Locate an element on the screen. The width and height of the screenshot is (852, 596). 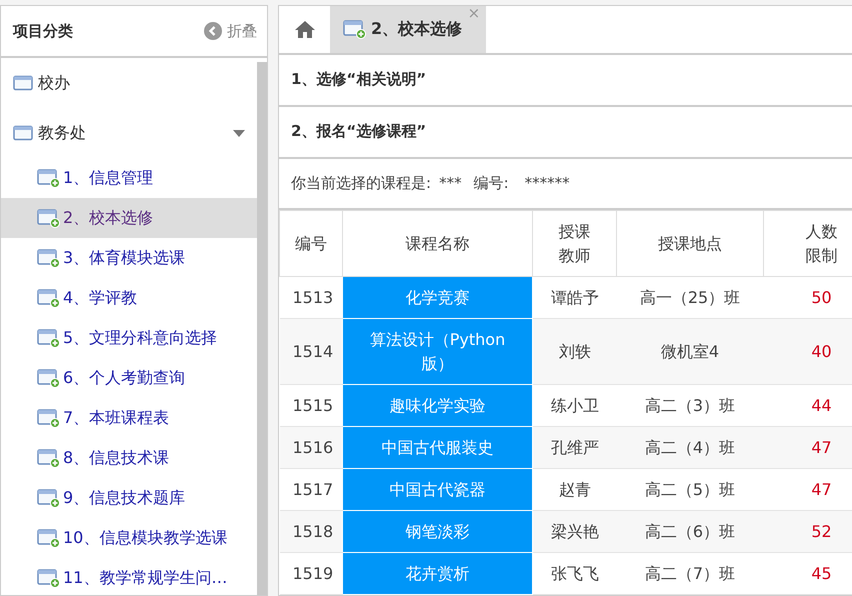
section-header: 2、报名“选修课程” is located at coordinates (565, 132).